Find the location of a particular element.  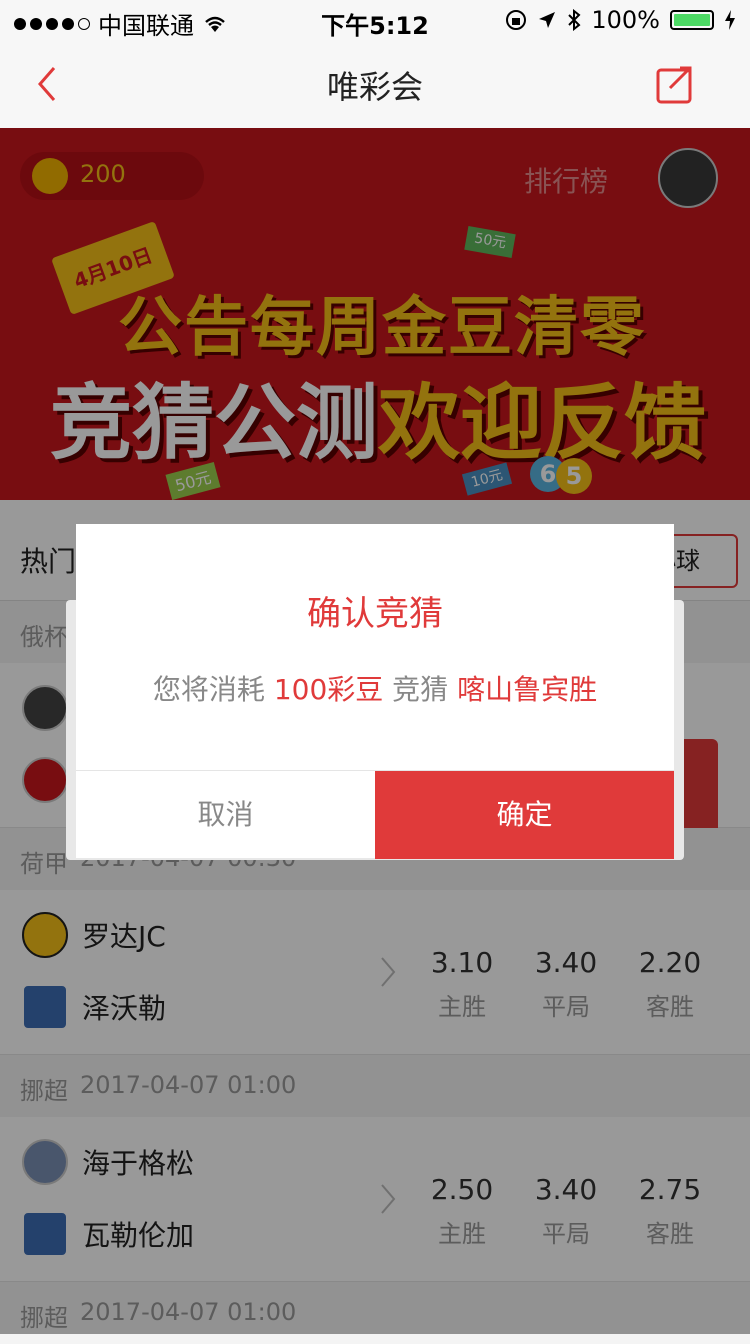

battery-percent: 100% is located at coordinates (625, 20).